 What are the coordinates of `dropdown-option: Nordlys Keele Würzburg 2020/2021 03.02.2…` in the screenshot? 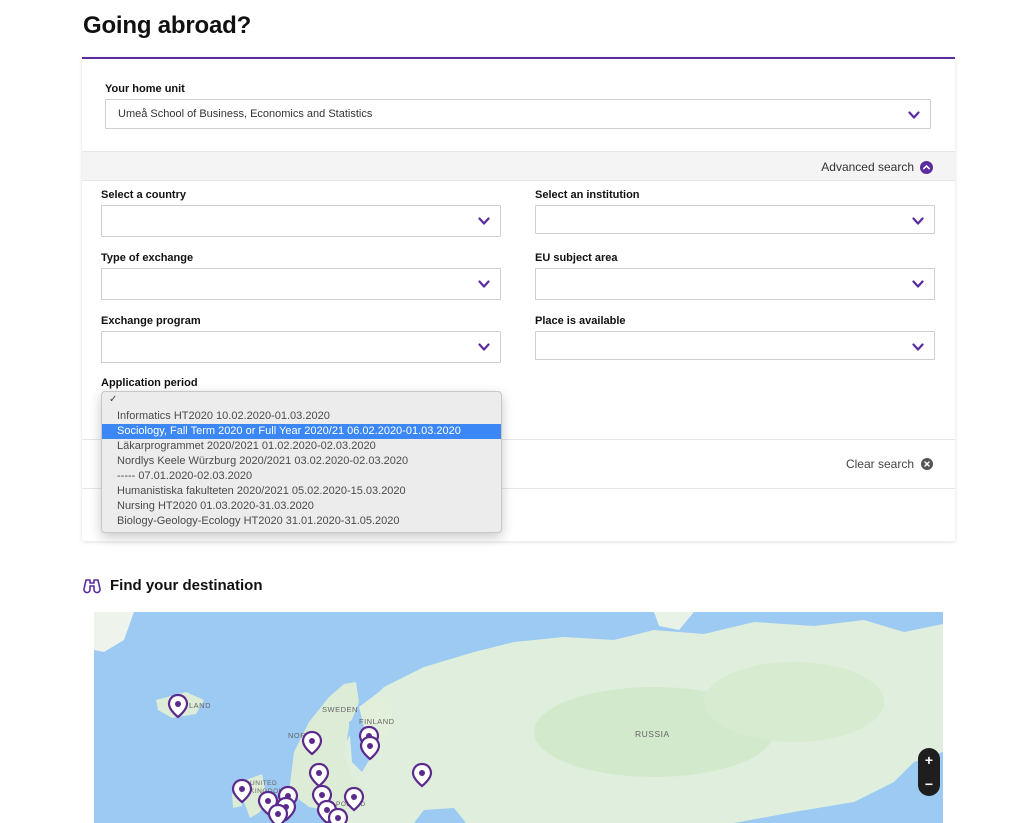 It's located at (301, 461).